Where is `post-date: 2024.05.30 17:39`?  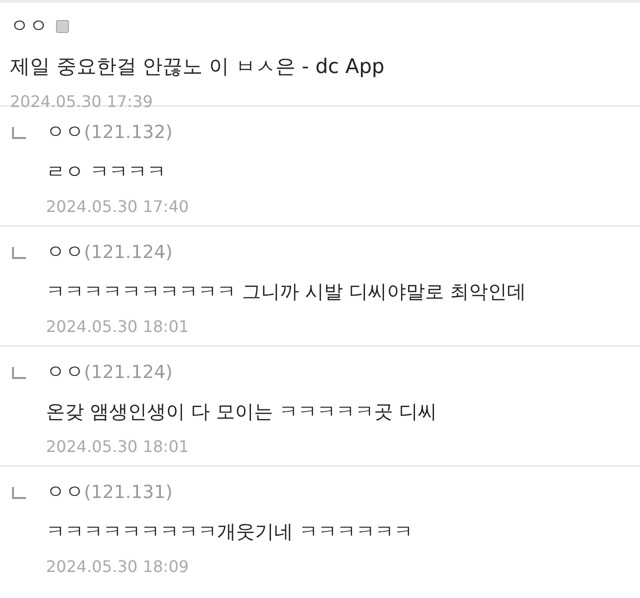
post-date: 2024.05.30 17:39 is located at coordinates (82, 101).